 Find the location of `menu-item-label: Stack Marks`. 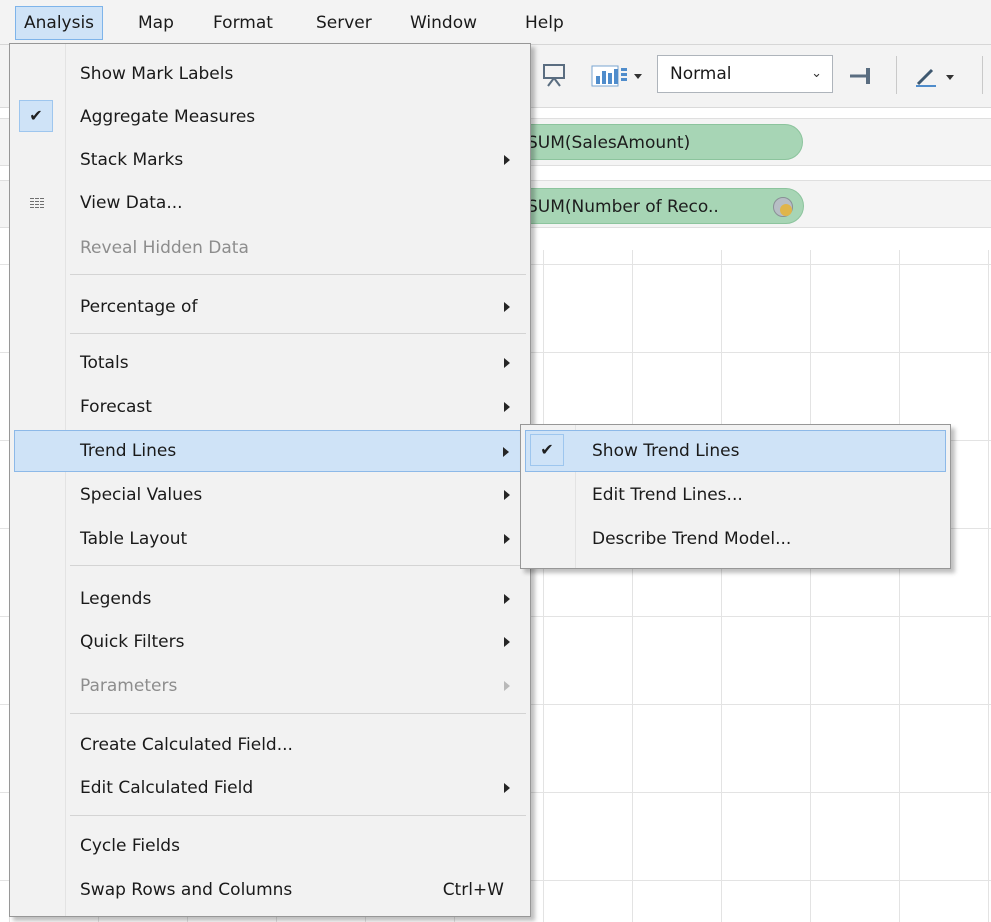

menu-item-label: Stack Marks is located at coordinates (132, 160).